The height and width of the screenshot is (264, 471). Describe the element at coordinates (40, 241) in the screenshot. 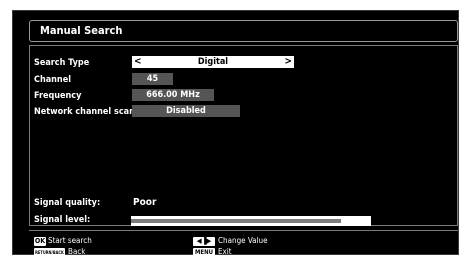

I see `ok-key-icon: OK` at that location.